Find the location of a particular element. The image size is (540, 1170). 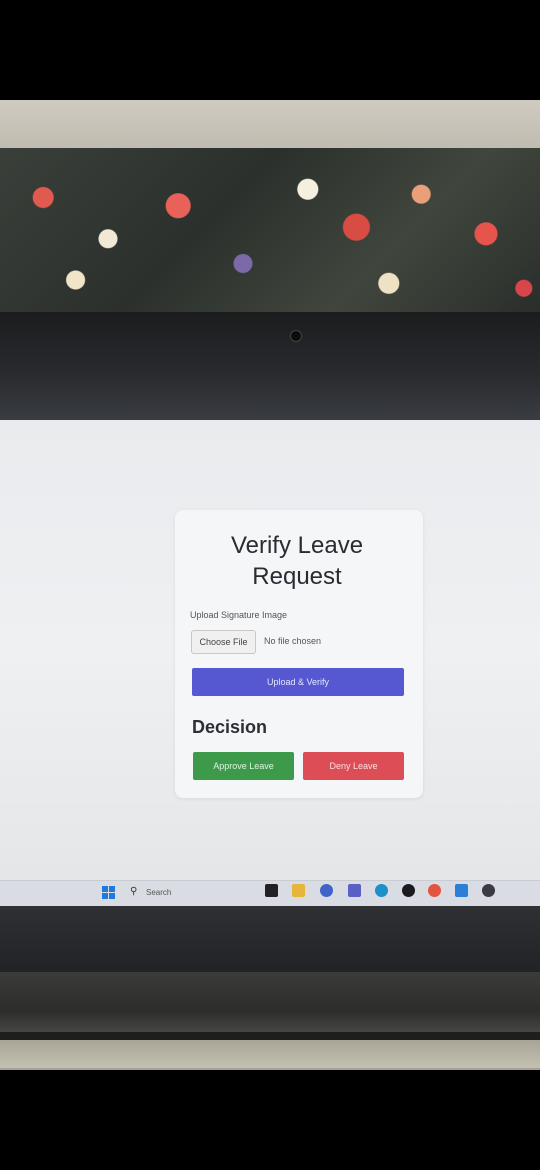

file-explorer-icon is located at coordinates (271, 890).